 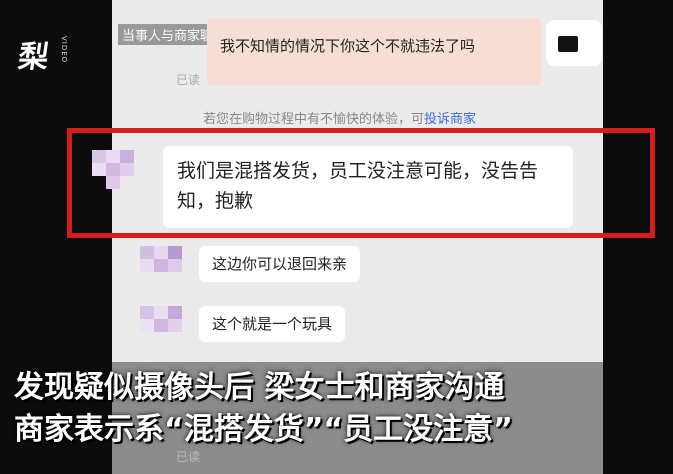 What do you see at coordinates (263, 429) in the screenshot?
I see `subtitle-line-2: 商家表示系“混搭发货”“员工没注意”` at bounding box center [263, 429].